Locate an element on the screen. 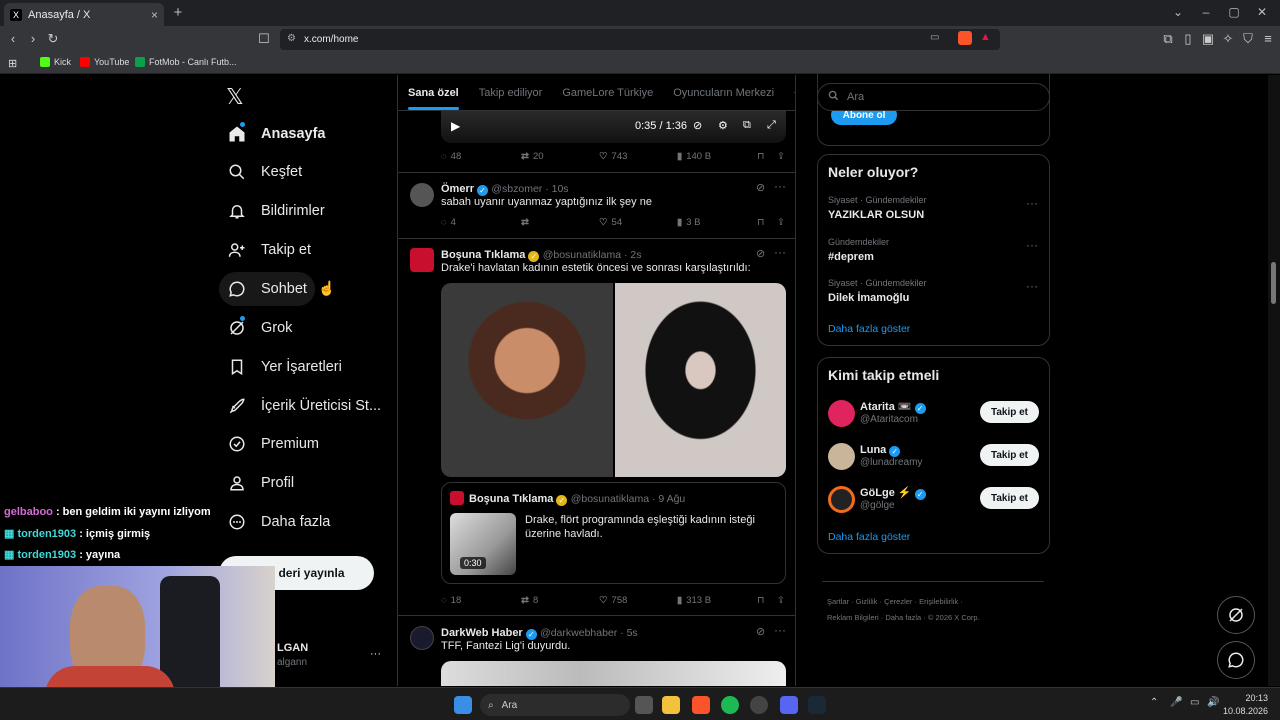 The height and width of the screenshot is (720, 1280). retweet-button: ⇄ 20 is located at coordinates (560, 156).